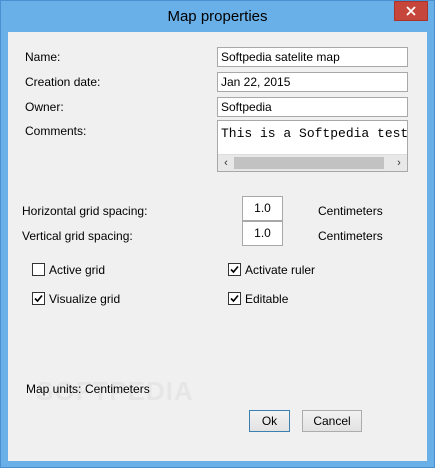  What do you see at coordinates (63, 82) in the screenshot?
I see `creation-date-label: Creation date:` at bounding box center [63, 82].